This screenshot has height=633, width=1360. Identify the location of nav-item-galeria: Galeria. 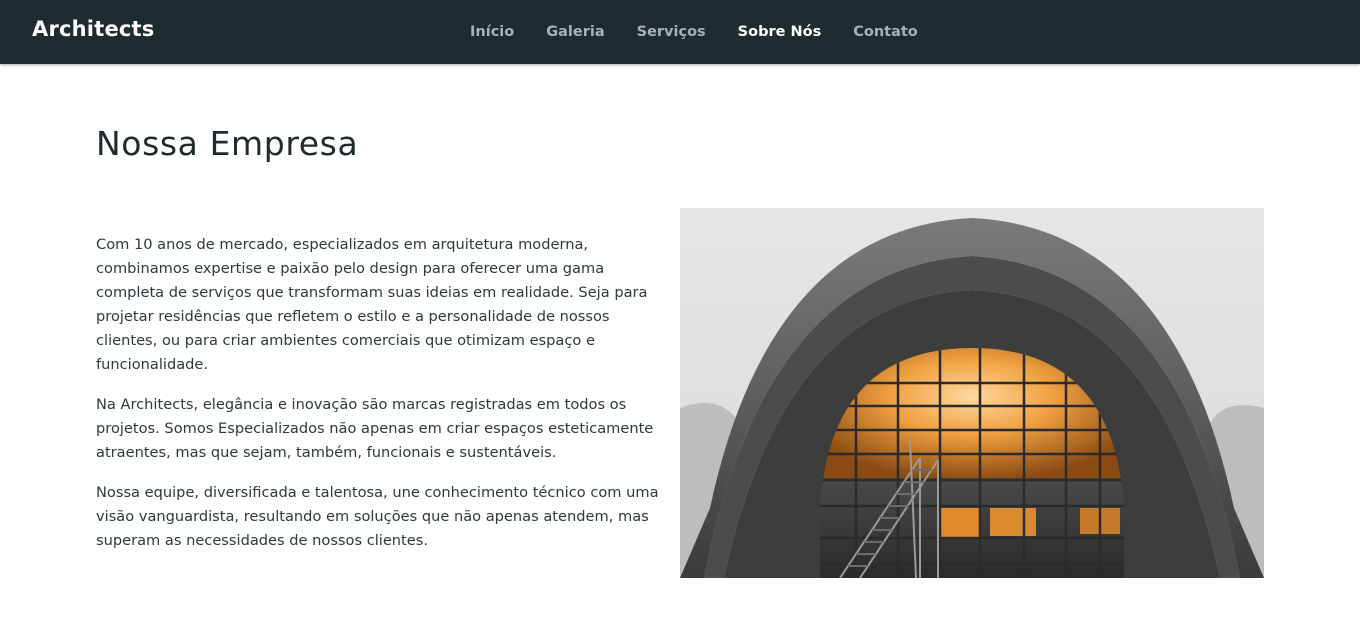
(575, 32).